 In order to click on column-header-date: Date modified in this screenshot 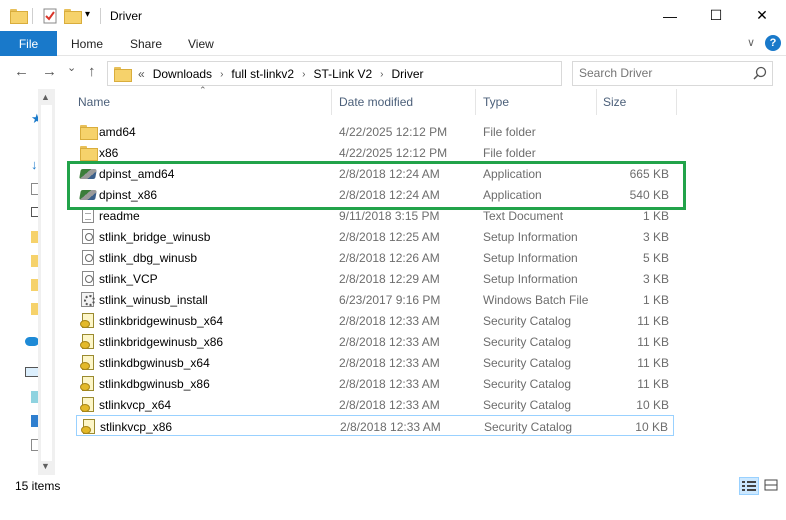, I will do `click(409, 102)`.